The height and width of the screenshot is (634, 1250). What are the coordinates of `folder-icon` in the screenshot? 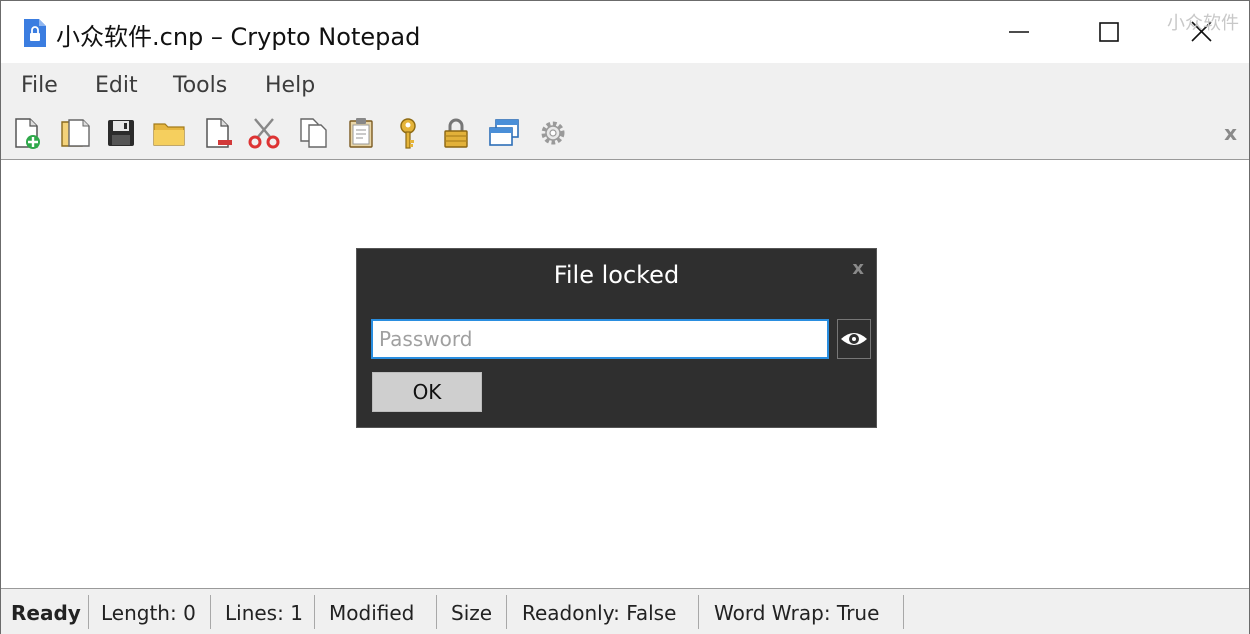 It's located at (169, 133).